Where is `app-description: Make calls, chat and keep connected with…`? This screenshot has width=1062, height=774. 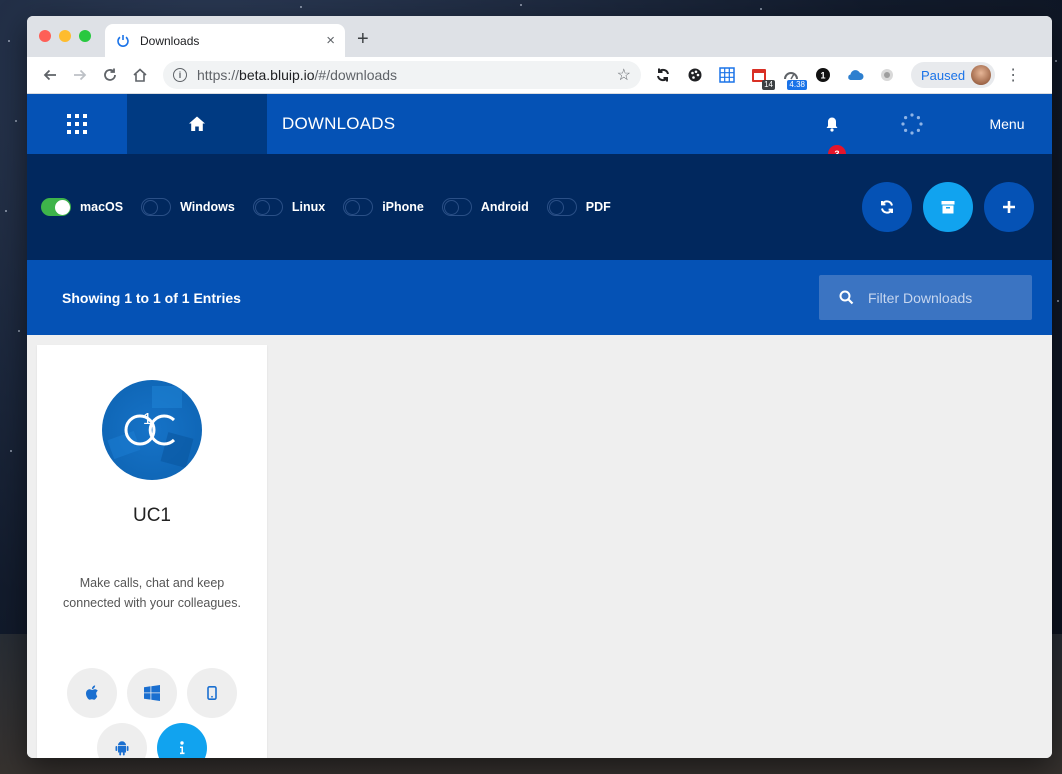 app-description: Make calls, chat and keep connected with… is located at coordinates (152, 593).